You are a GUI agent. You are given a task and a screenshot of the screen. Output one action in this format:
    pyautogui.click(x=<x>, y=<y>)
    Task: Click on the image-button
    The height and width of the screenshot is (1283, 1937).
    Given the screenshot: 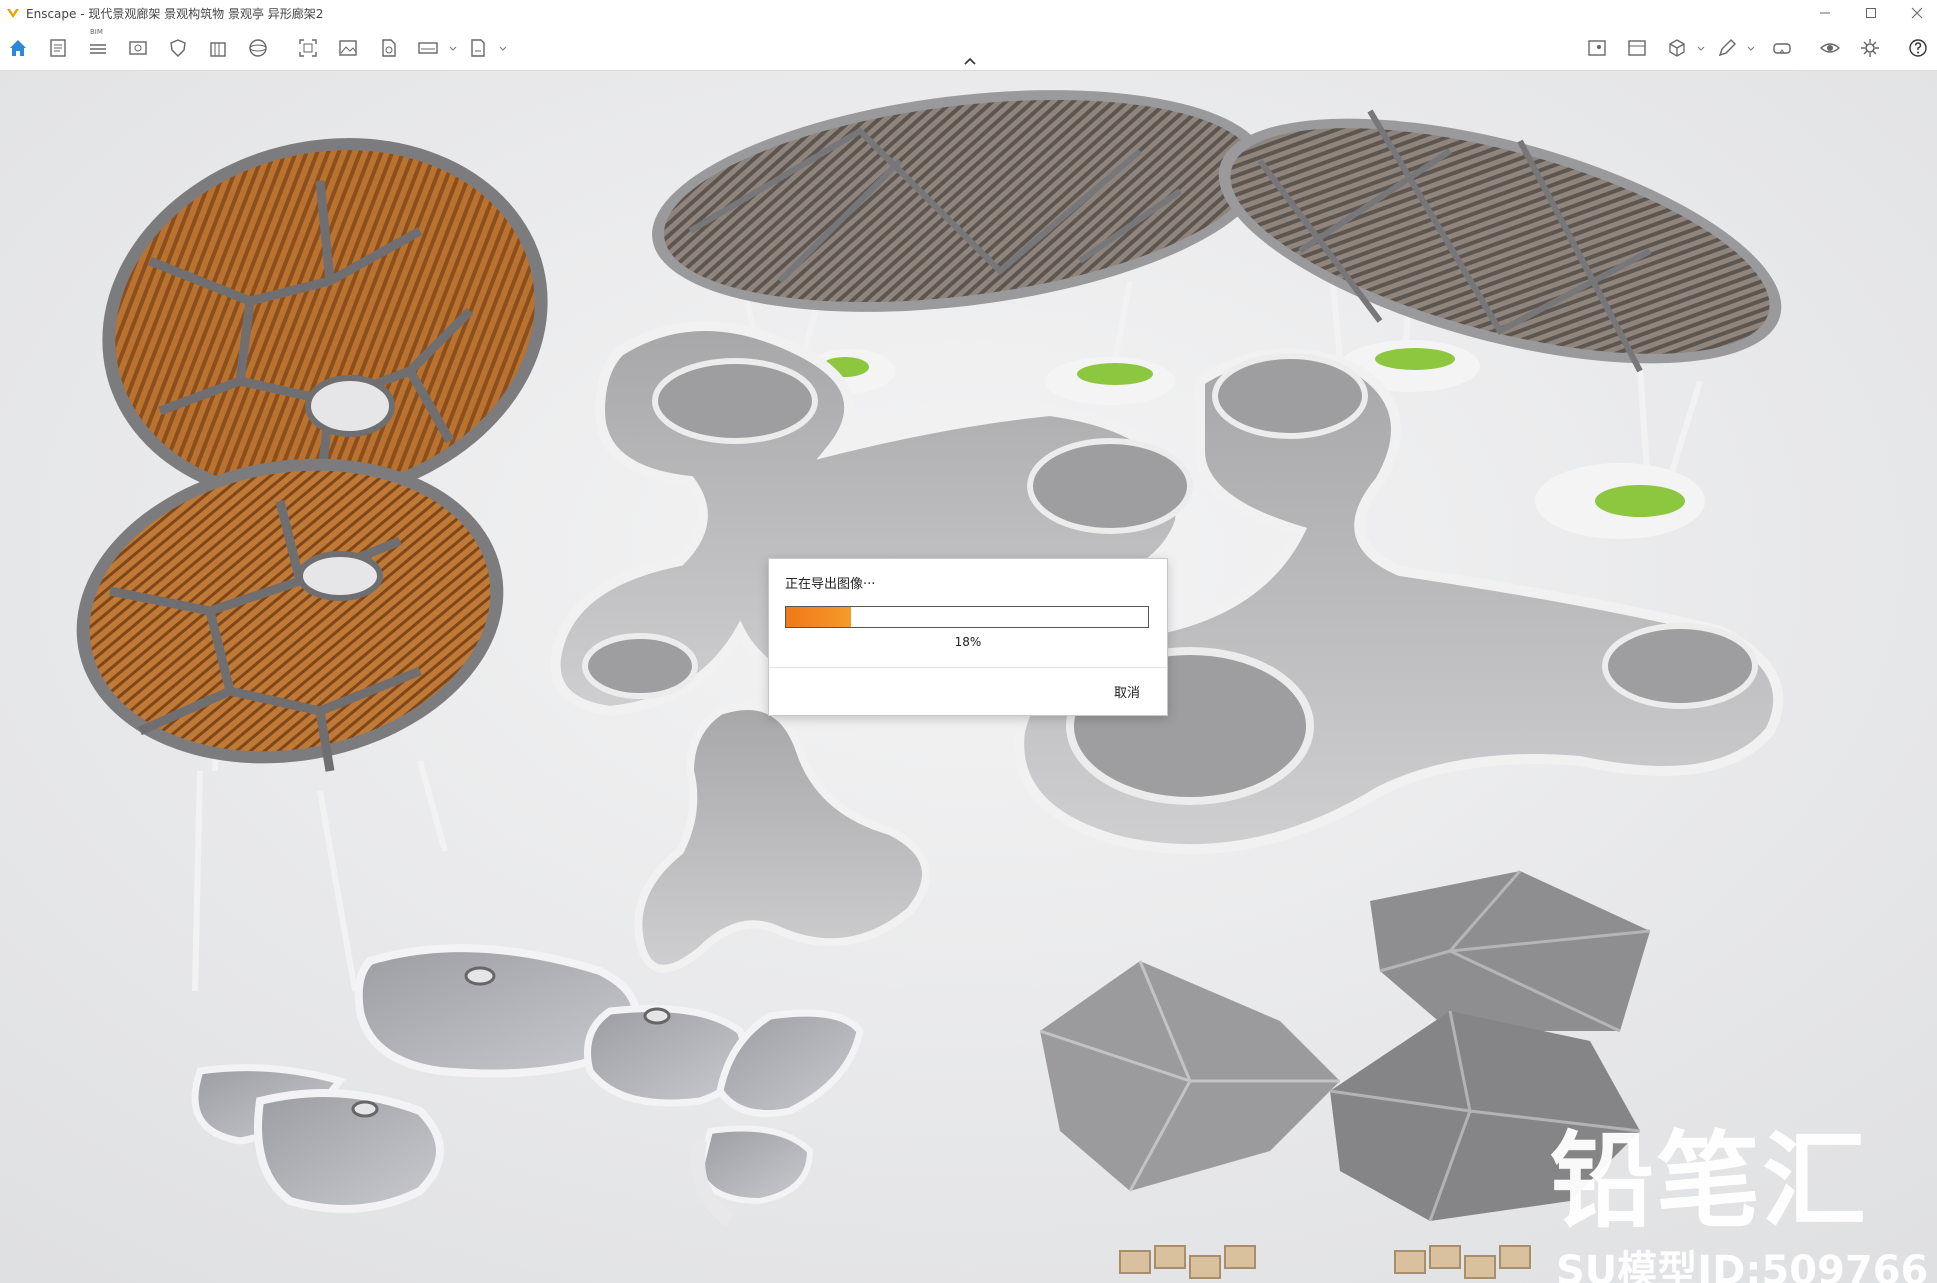 What is the action you would take?
    pyautogui.click(x=348, y=48)
    